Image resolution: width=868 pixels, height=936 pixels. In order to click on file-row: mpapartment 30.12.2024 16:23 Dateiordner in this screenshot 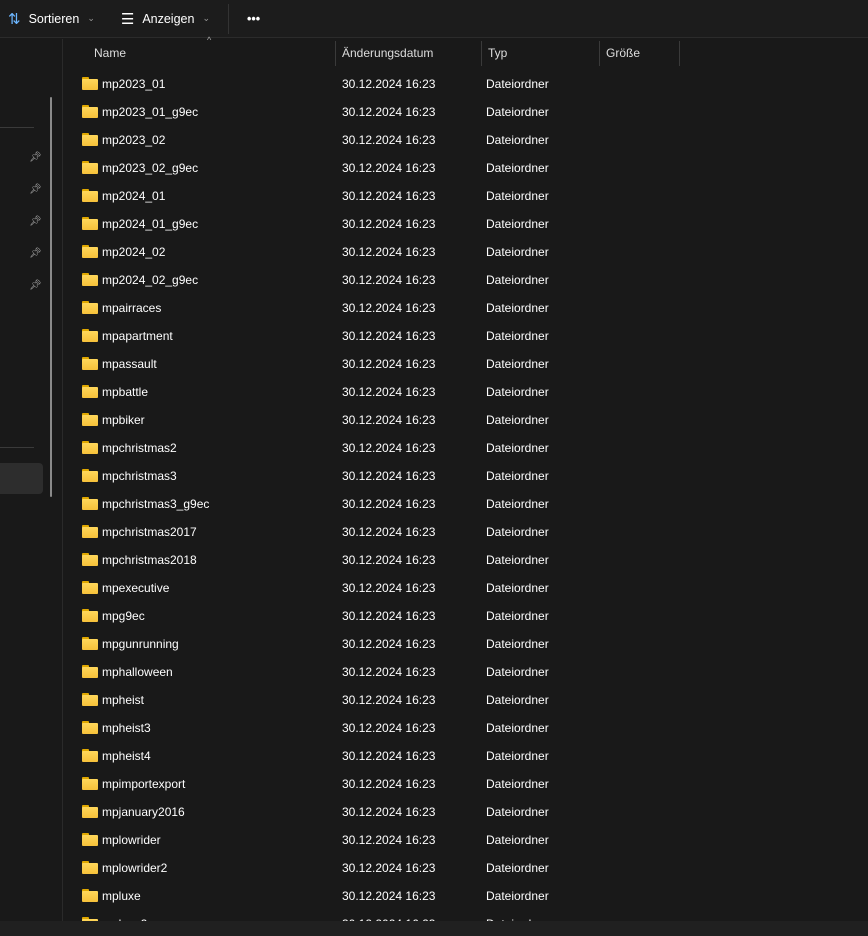, I will do `click(465, 336)`.